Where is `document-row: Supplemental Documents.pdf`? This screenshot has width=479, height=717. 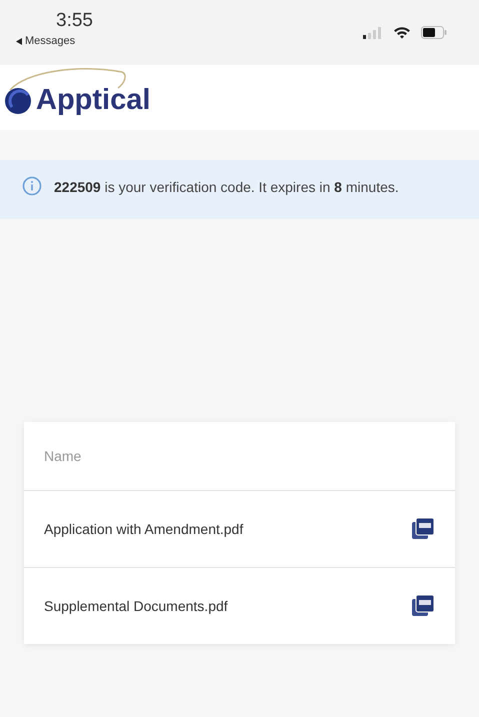
document-row: Supplemental Documents.pdf is located at coordinates (239, 606).